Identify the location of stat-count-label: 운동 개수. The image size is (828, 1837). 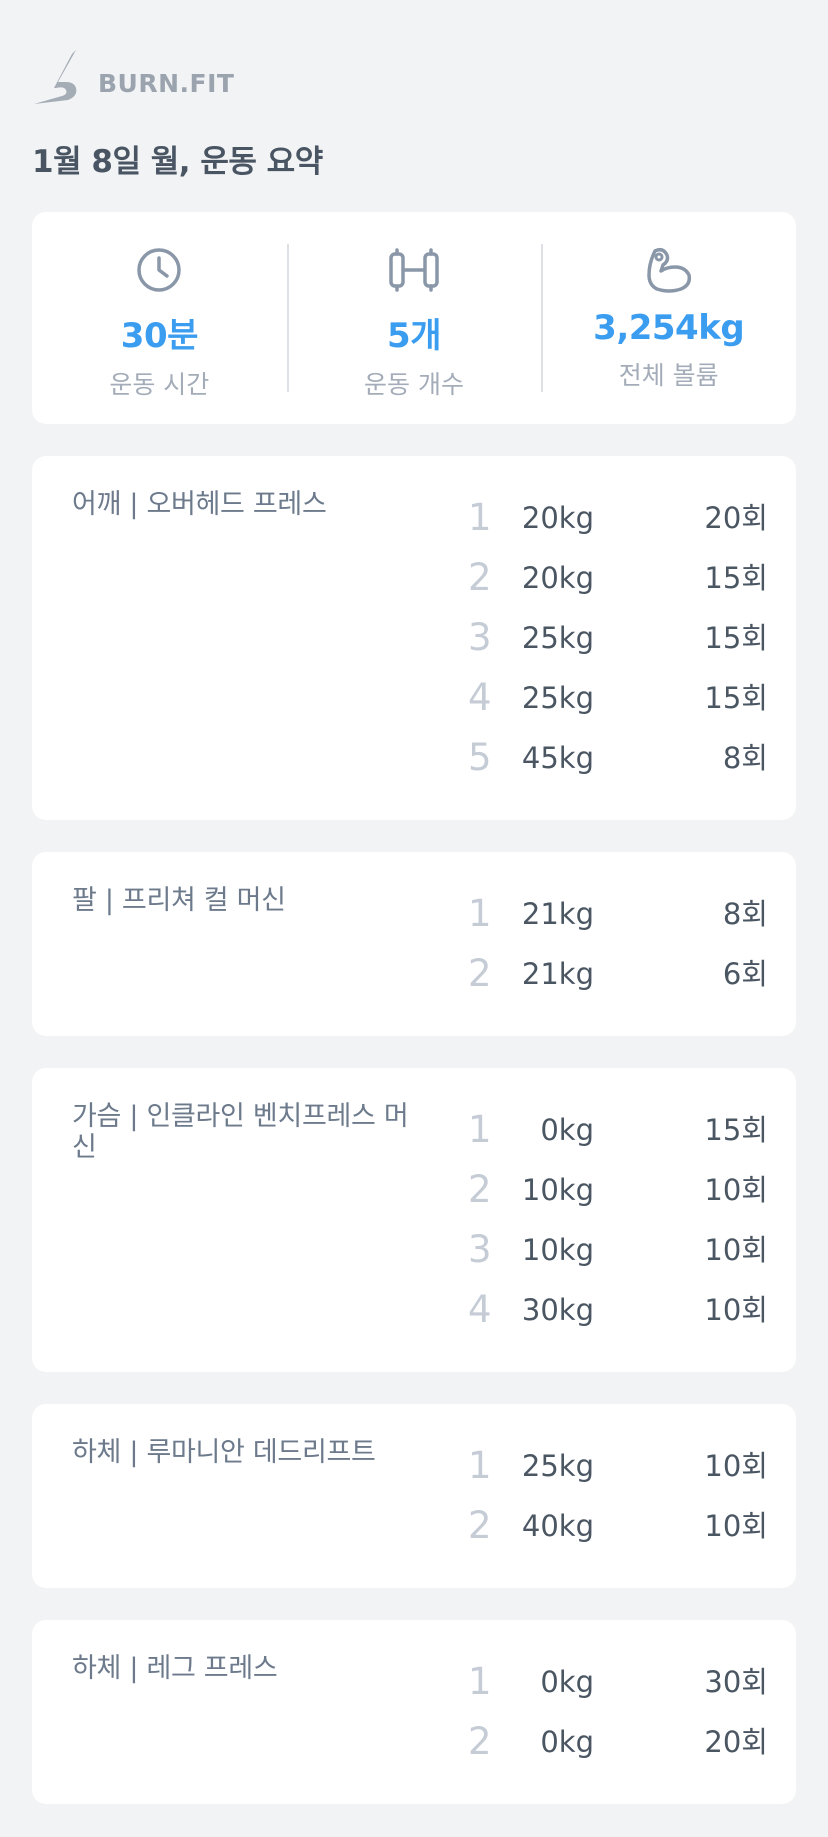
(414, 384).